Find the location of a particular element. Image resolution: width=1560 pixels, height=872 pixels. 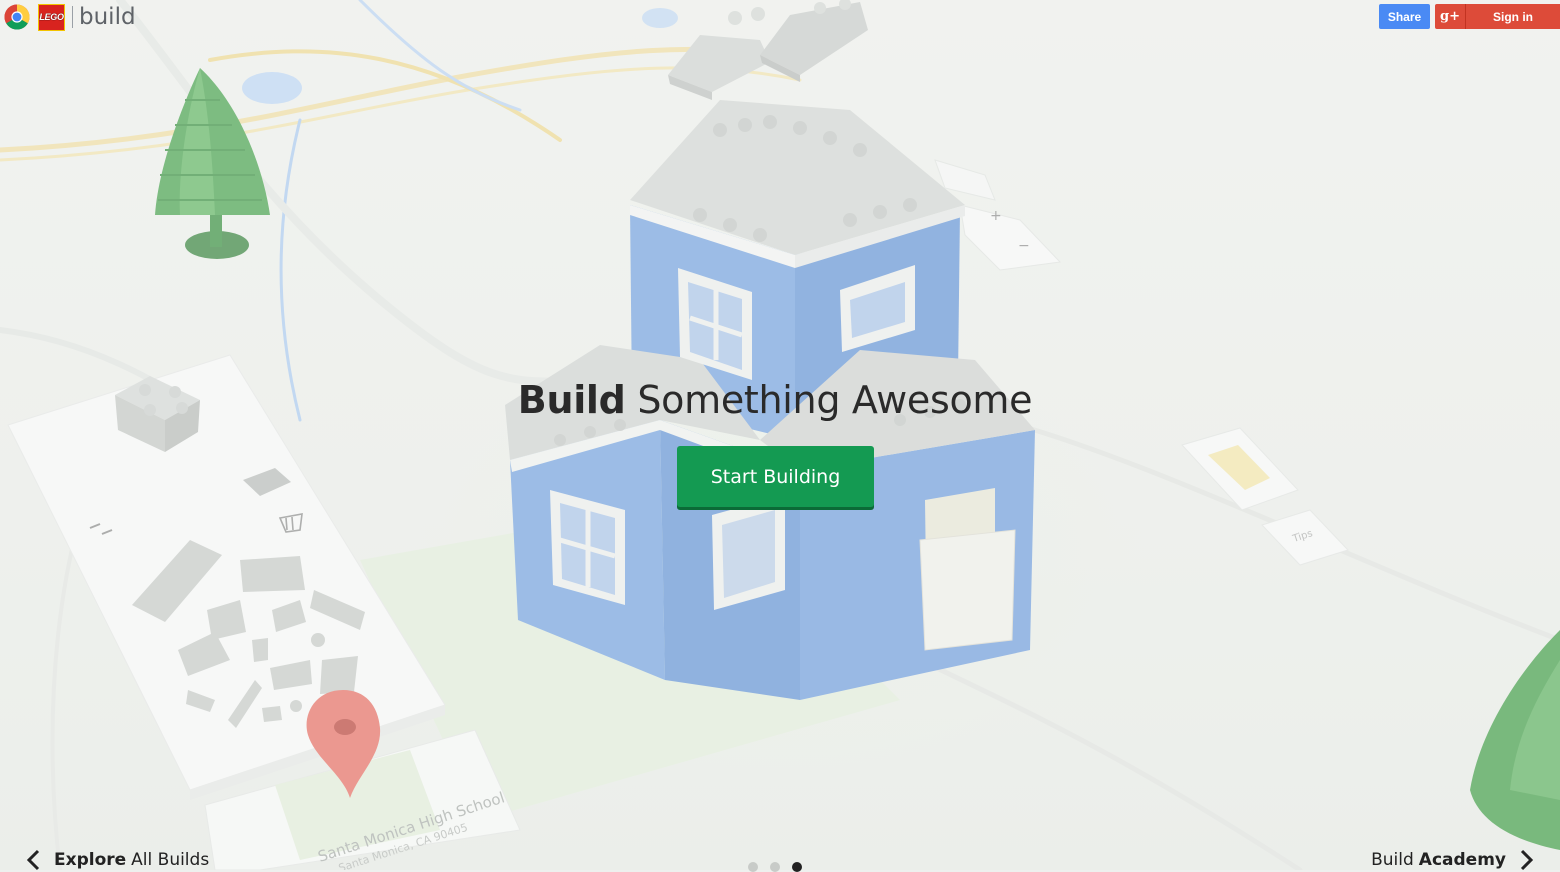

explore-all-builds-link: Explore All Builds is located at coordinates (117, 860).